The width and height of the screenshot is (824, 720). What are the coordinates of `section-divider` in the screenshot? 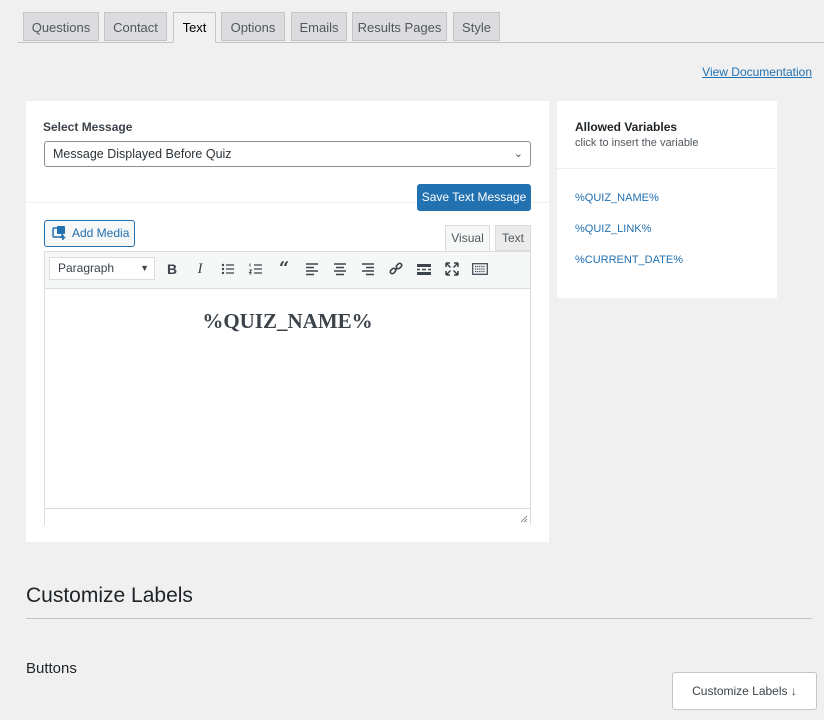 It's located at (419, 618).